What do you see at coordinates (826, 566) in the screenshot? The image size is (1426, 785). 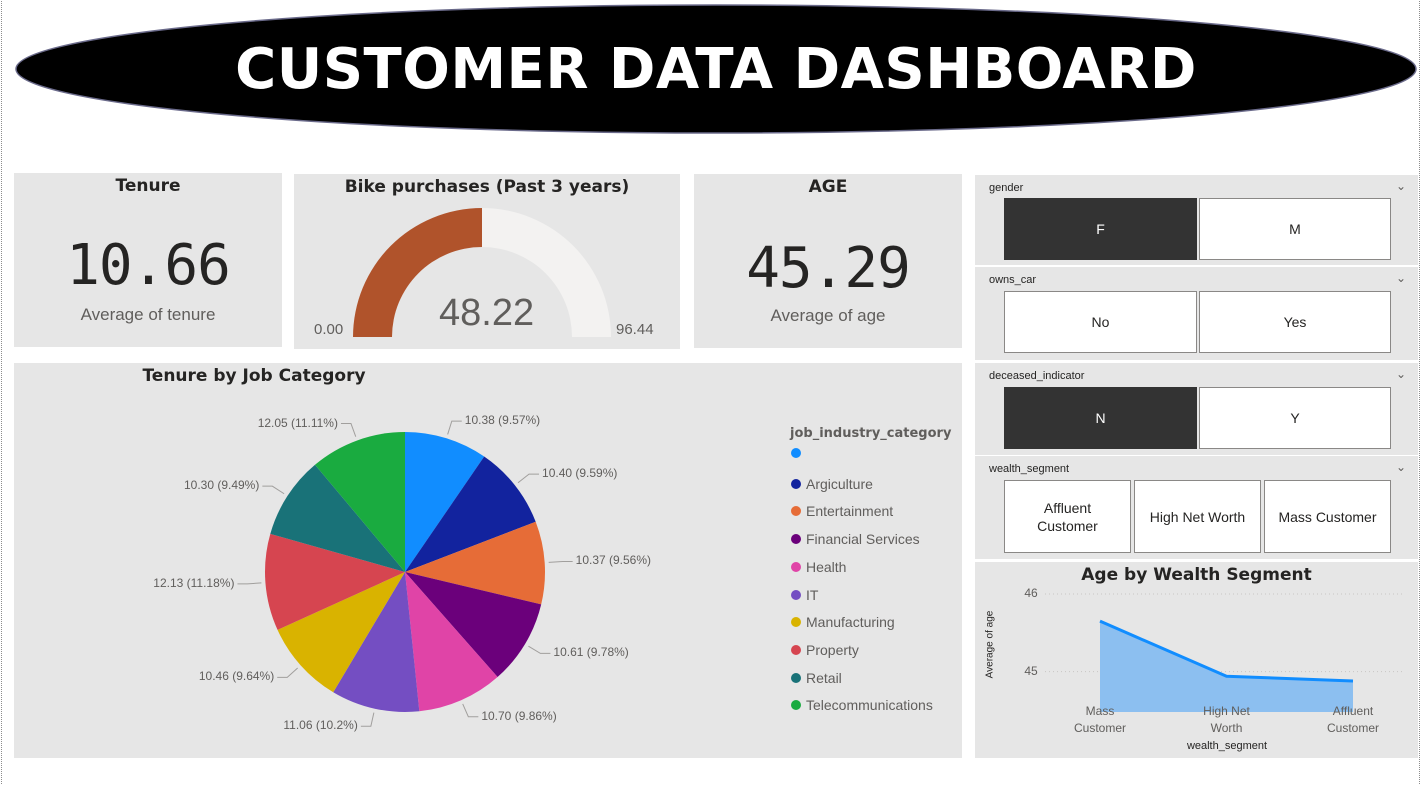 I see `legend-label: Health` at bounding box center [826, 566].